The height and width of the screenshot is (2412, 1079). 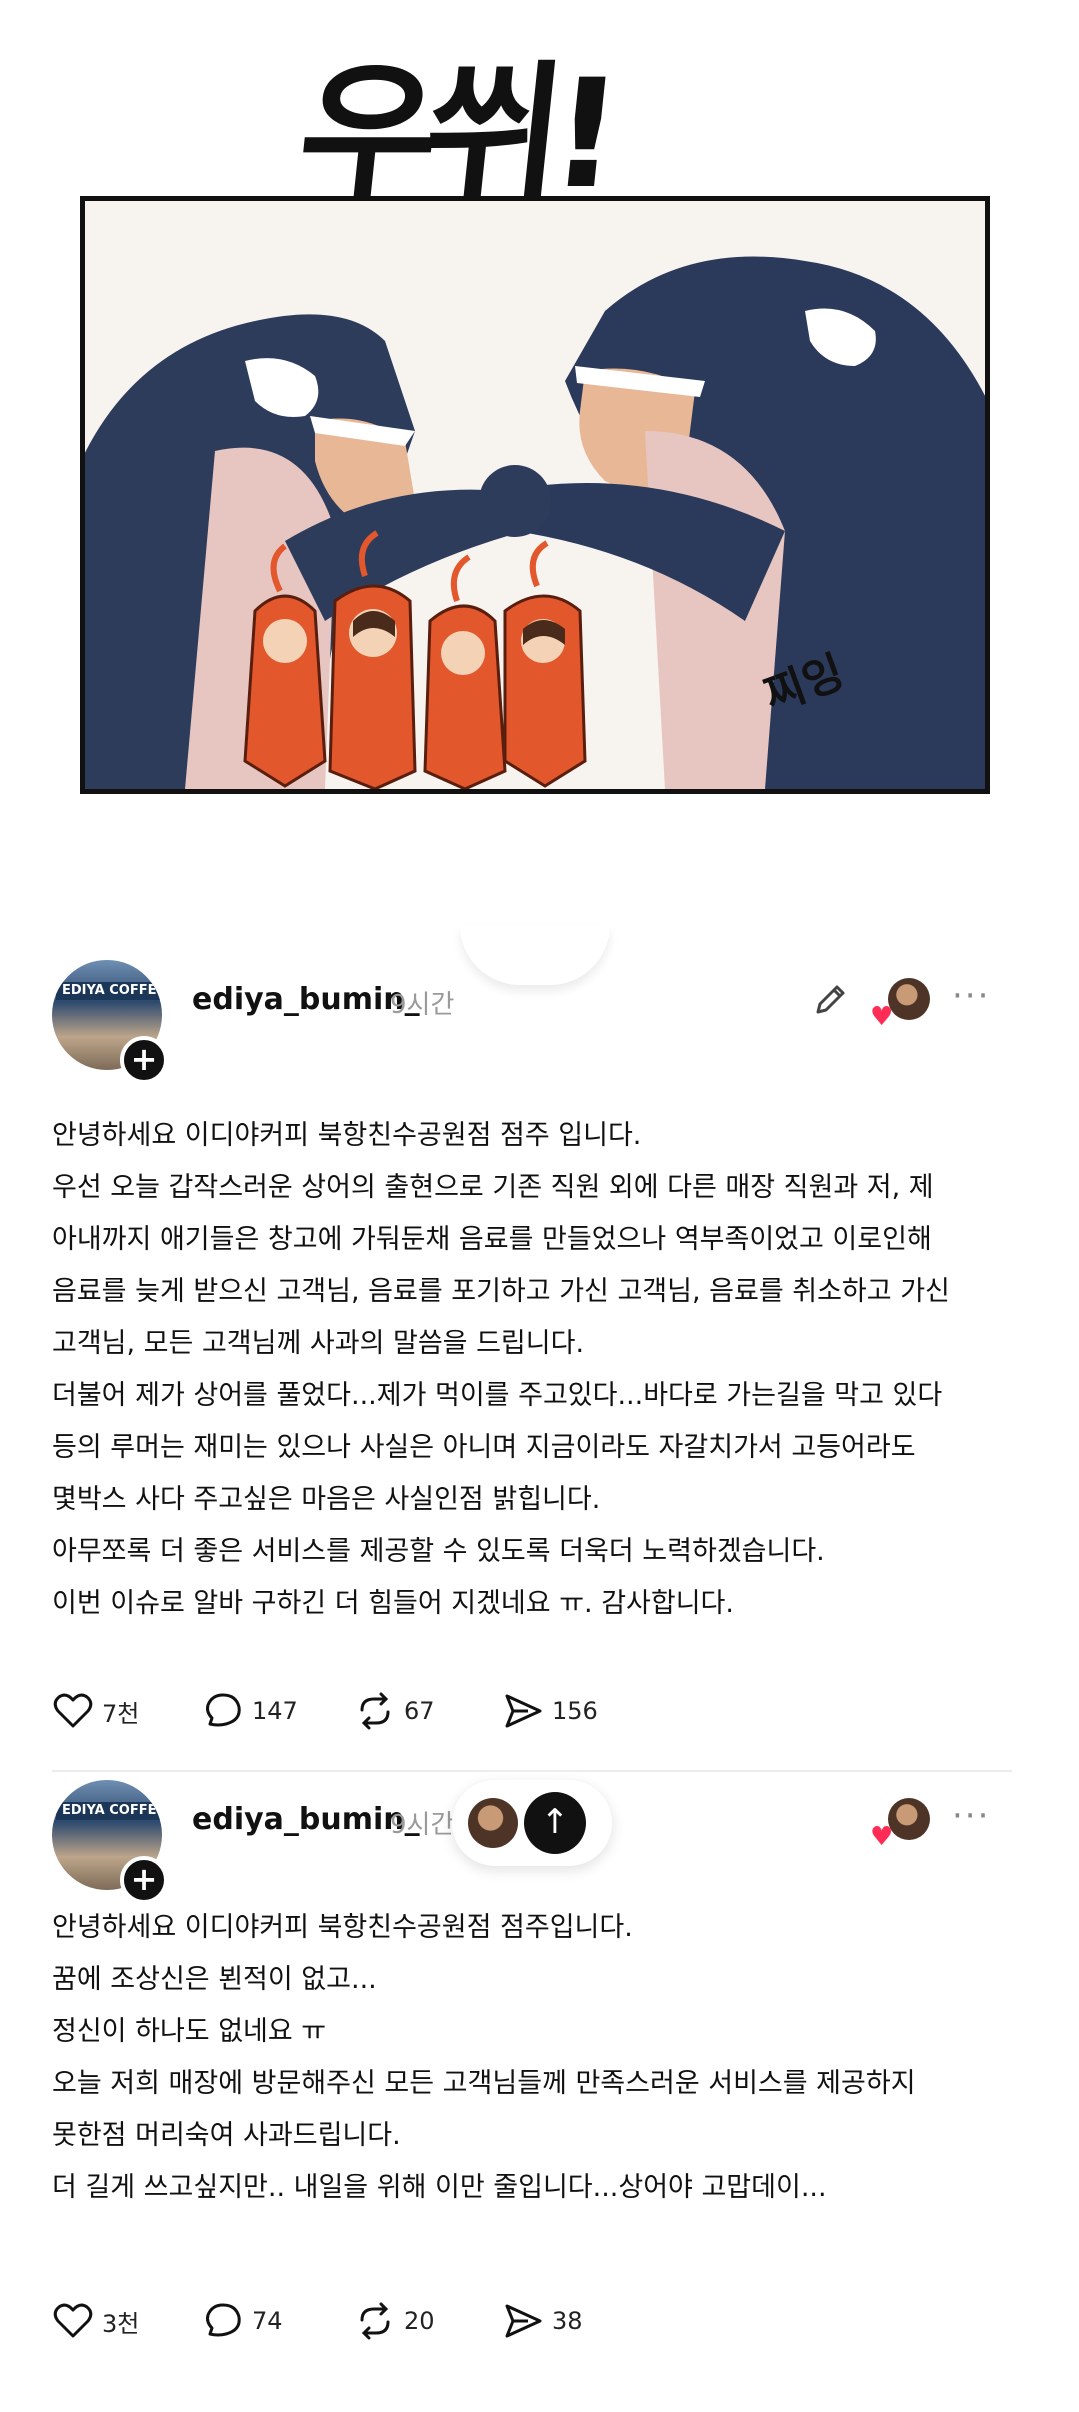 I want to click on post-line: 아내까지 애기들은 창고에 가둬둔채 음료를 만들었으나 역부족이었고 이로인해, so click(x=492, y=1239).